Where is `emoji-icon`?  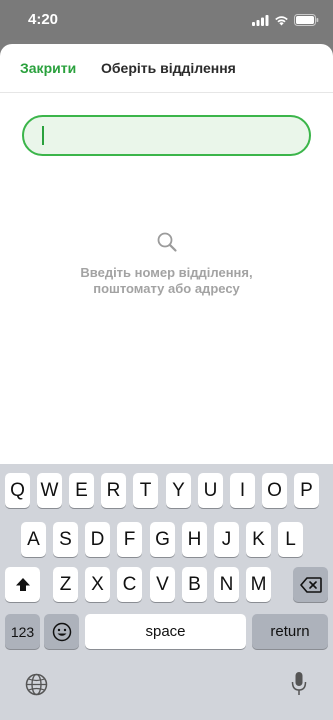 emoji-icon is located at coordinates (61, 631).